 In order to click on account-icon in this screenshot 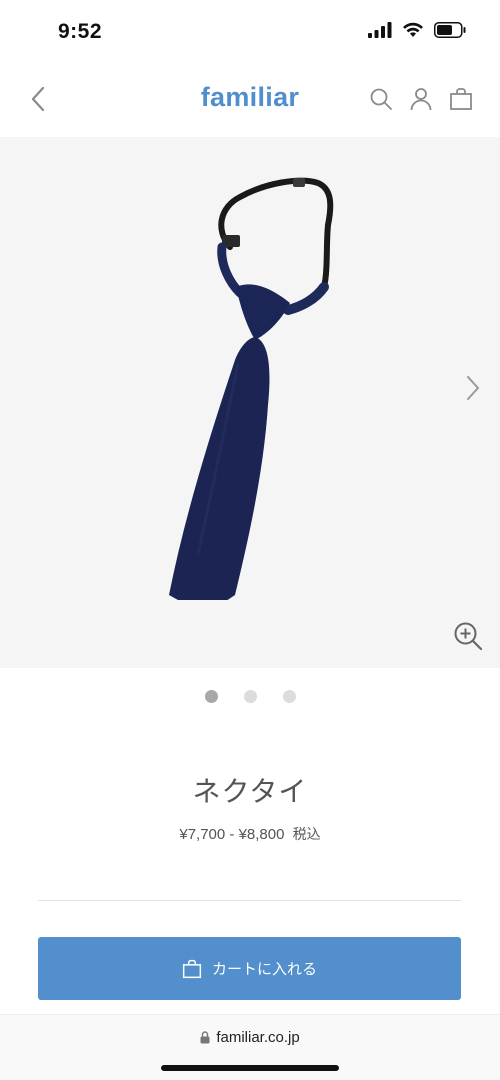, I will do `click(421, 99)`.